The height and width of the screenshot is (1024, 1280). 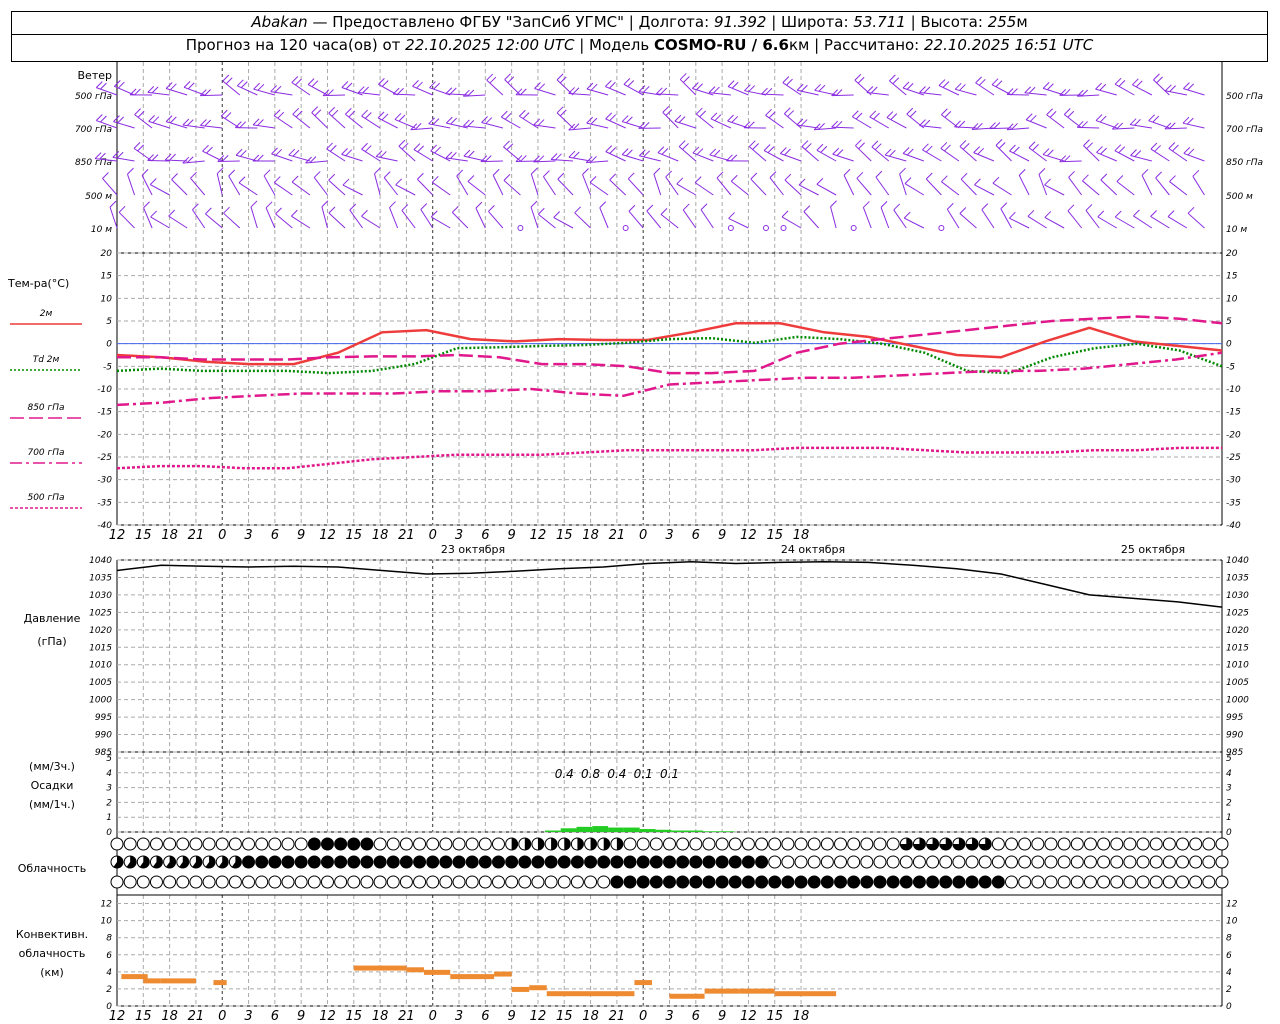 I want to click on temp-tick-right: -10, so click(x=1233, y=390).